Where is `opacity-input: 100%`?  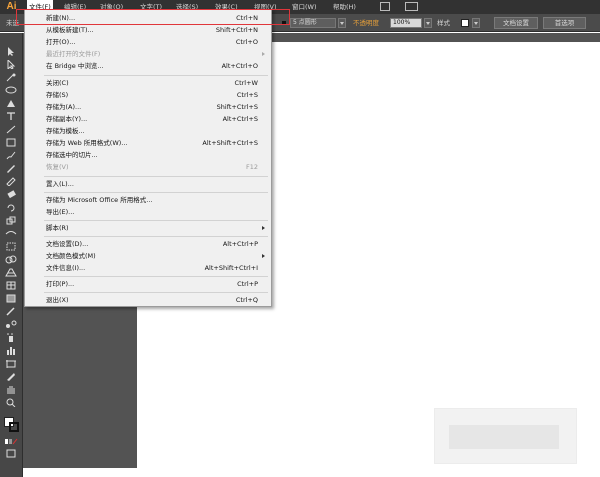 opacity-input: 100% is located at coordinates (406, 23).